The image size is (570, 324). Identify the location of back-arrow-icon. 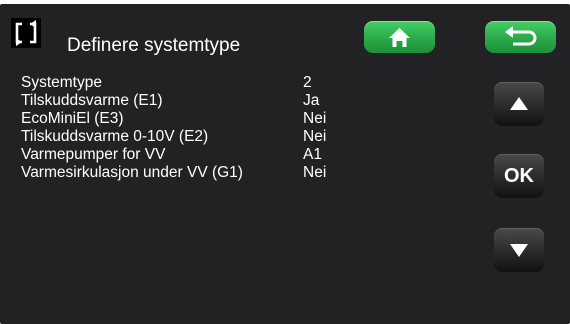
(521, 36).